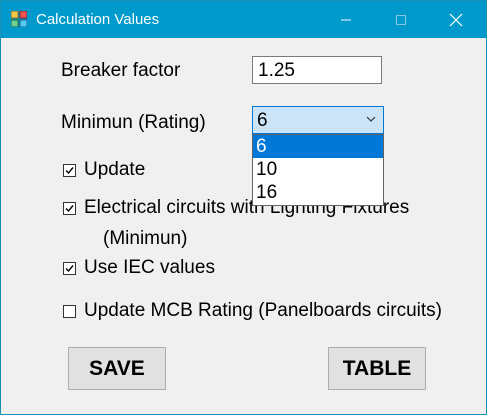  Describe the element at coordinates (98, 19) in the screenshot. I see `window-title: Calculation Values` at that location.